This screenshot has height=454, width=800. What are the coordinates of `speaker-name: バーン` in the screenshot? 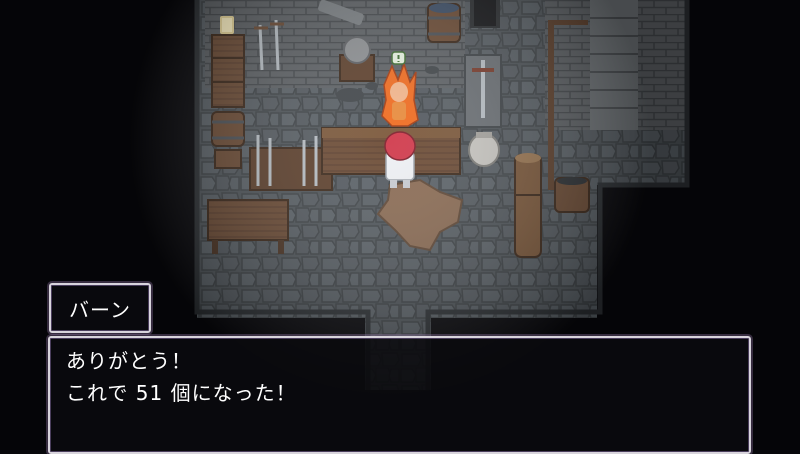 It's located at (100, 309).